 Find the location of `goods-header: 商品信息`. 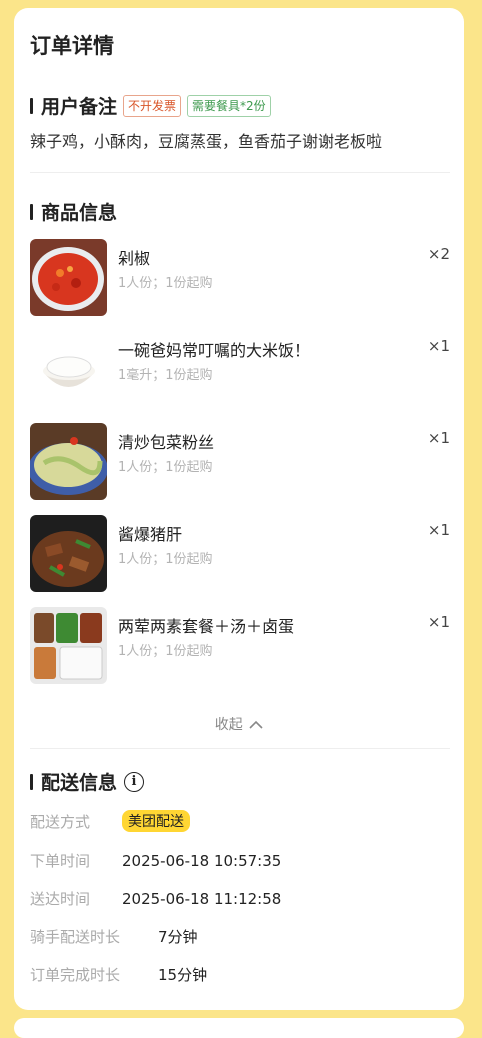

goods-header: 商品信息 is located at coordinates (73, 211).